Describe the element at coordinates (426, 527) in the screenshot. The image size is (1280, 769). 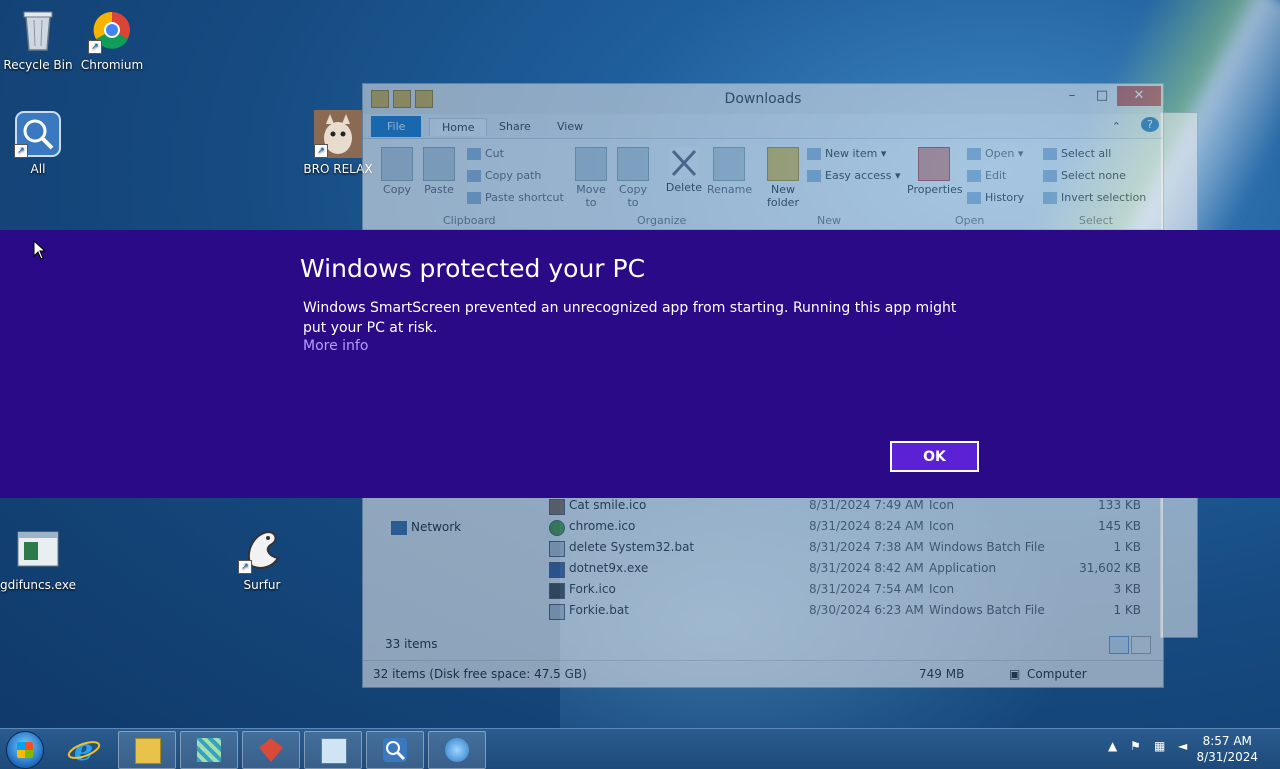
I see `nav-item-network: Network` at that location.